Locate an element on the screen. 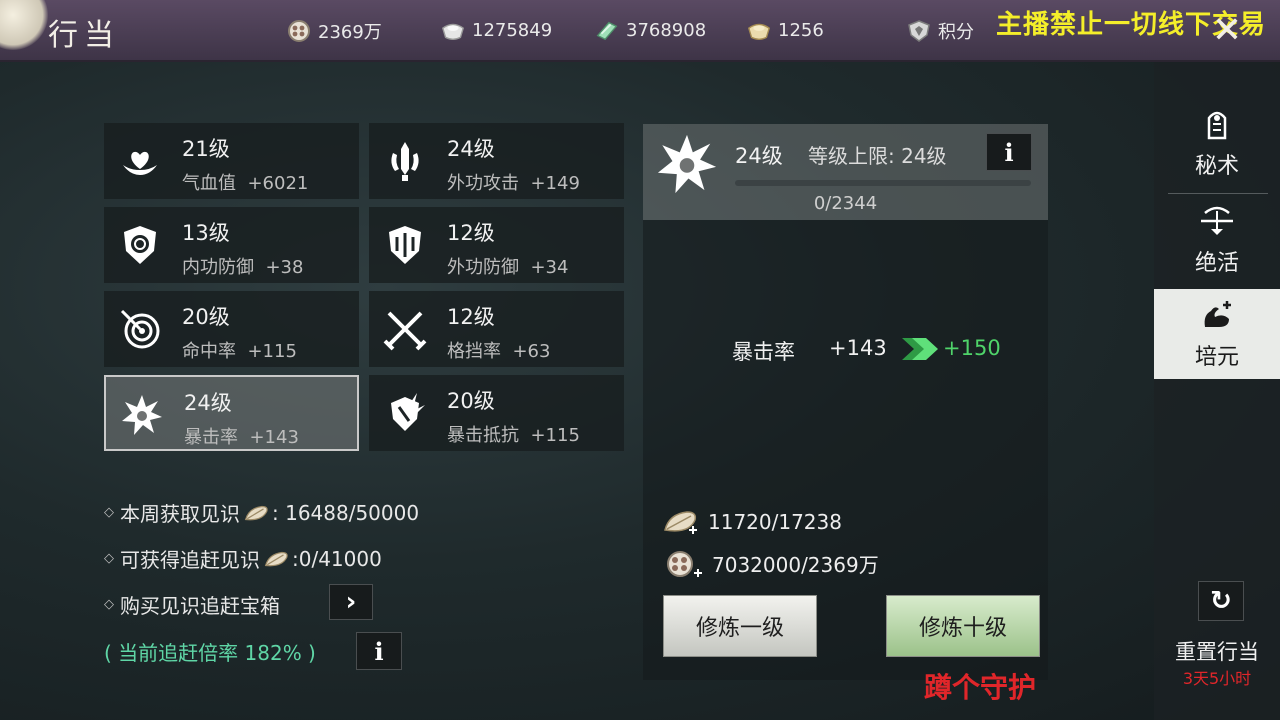  detail-level-cap: 等级上限: 24级 is located at coordinates (877, 156).